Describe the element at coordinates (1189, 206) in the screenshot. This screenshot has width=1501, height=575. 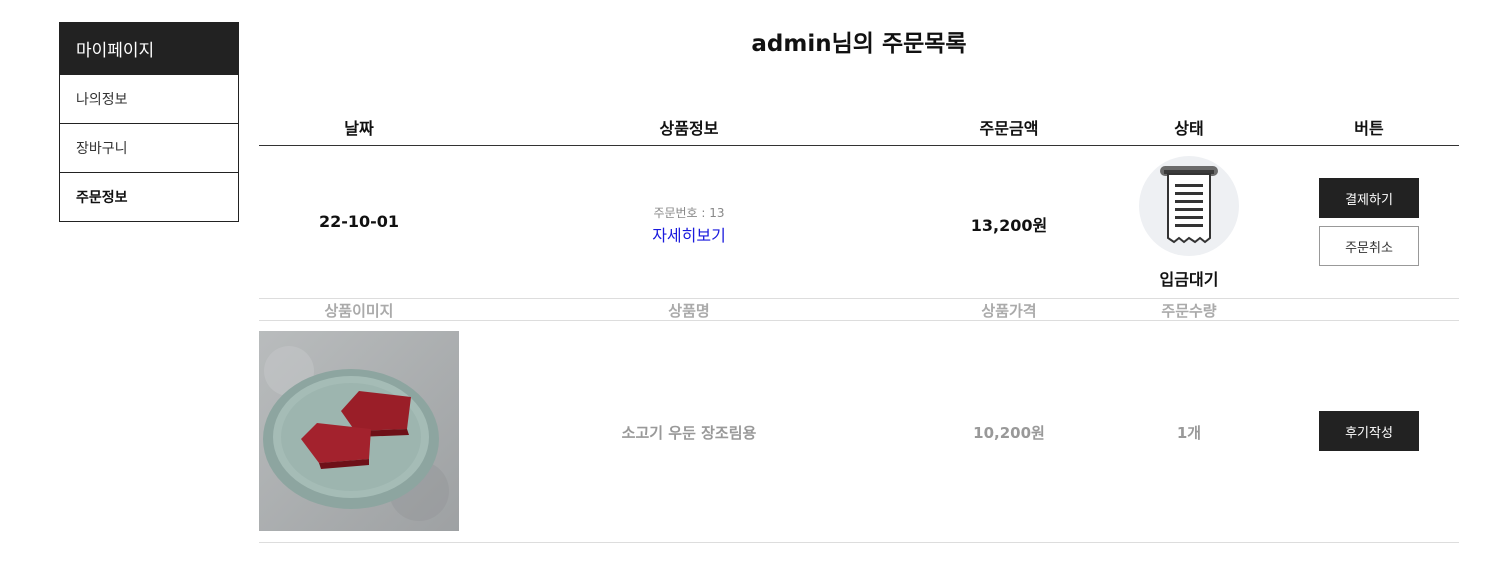
I see `receipt-icon` at that location.